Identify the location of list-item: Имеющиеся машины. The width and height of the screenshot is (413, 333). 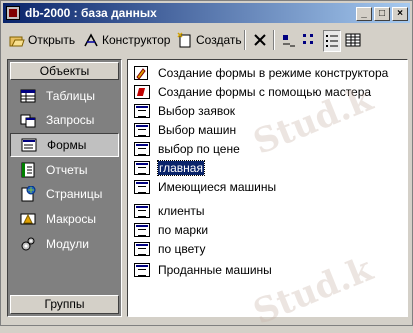
(205, 187).